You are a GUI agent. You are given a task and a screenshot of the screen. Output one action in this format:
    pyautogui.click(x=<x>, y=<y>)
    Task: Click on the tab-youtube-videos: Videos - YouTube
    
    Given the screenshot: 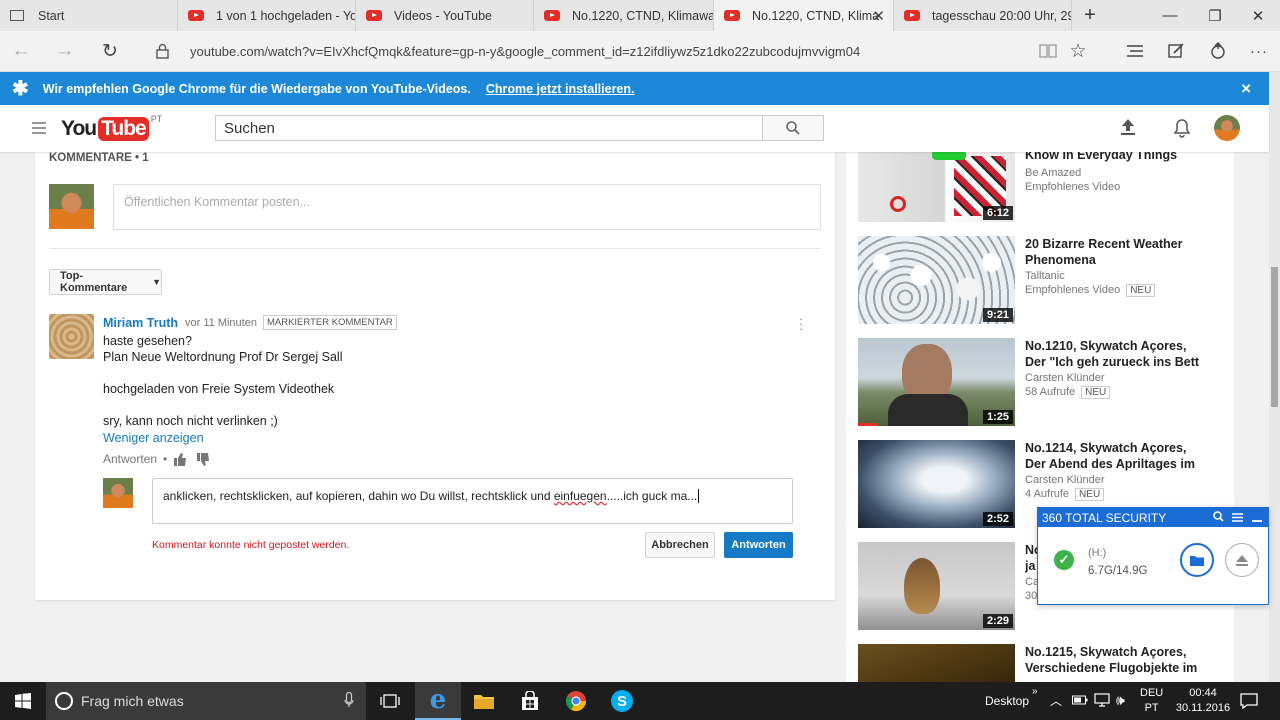 What is the action you would take?
    pyautogui.click(x=445, y=15)
    